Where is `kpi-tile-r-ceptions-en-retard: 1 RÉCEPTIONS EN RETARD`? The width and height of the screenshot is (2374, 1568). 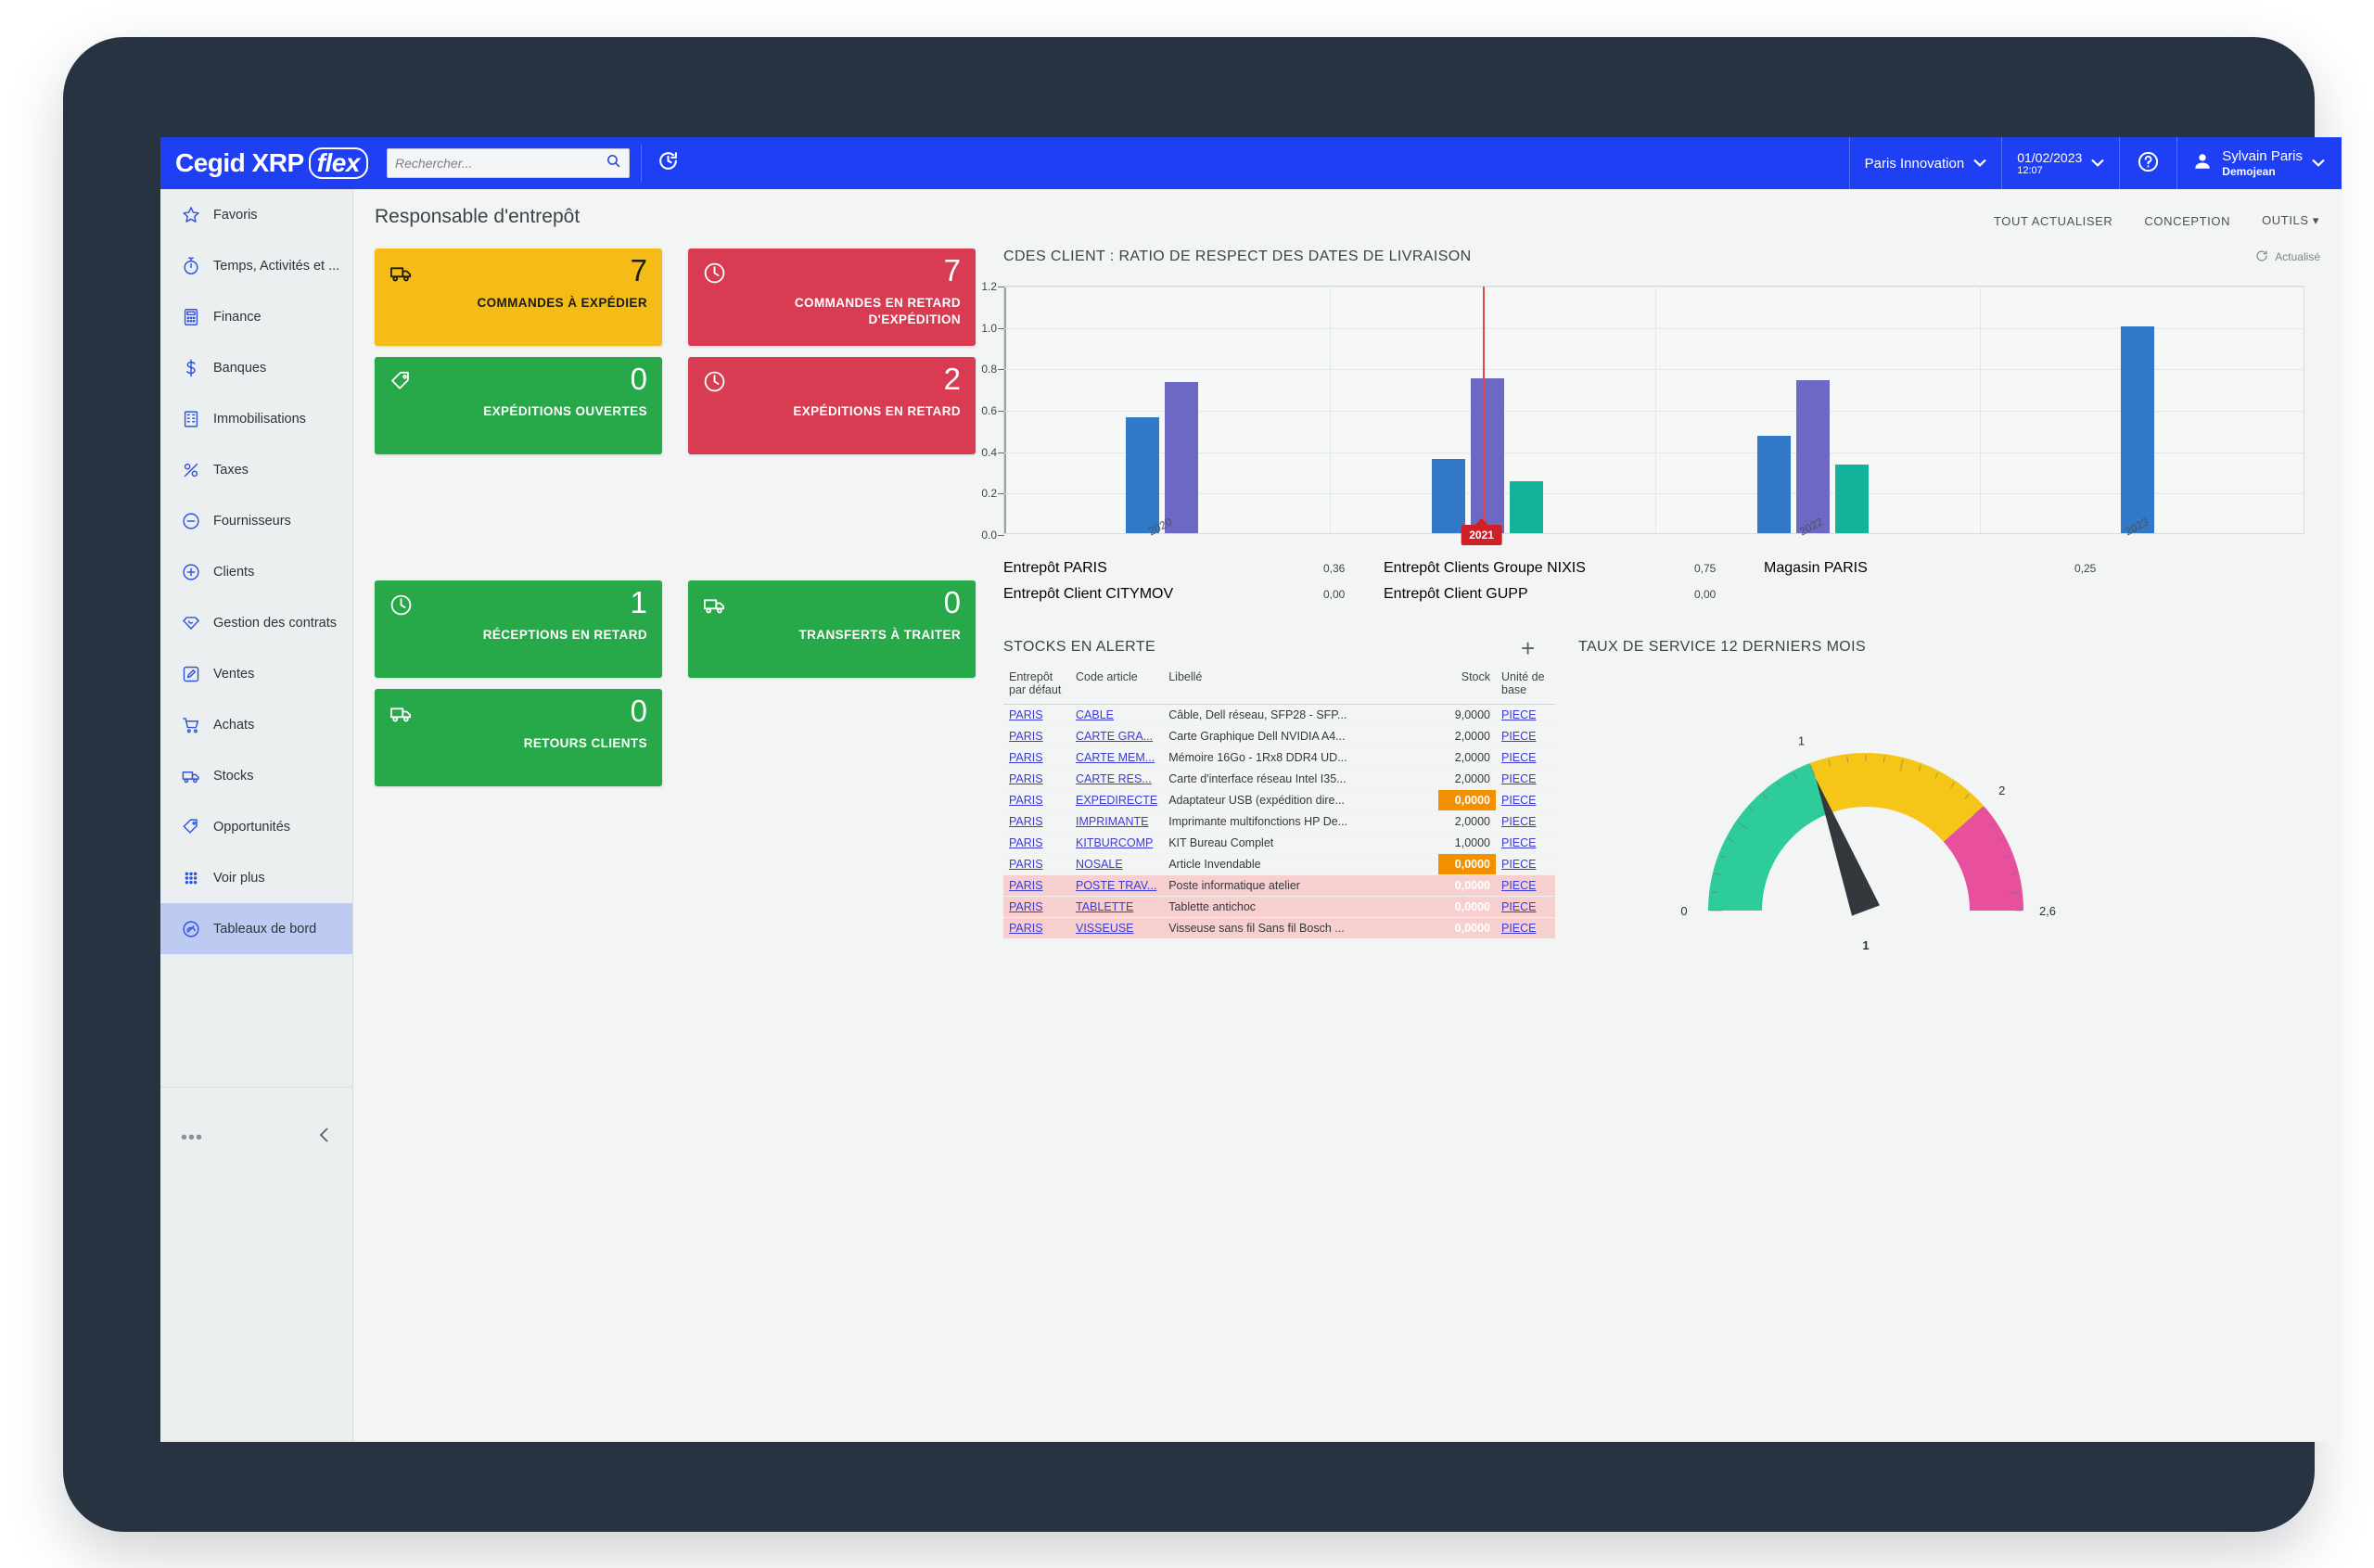 kpi-tile-r-ceptions-en-retard: 1 RÉCEPTIONS EN RETARD is located at coordinates (518, 629).